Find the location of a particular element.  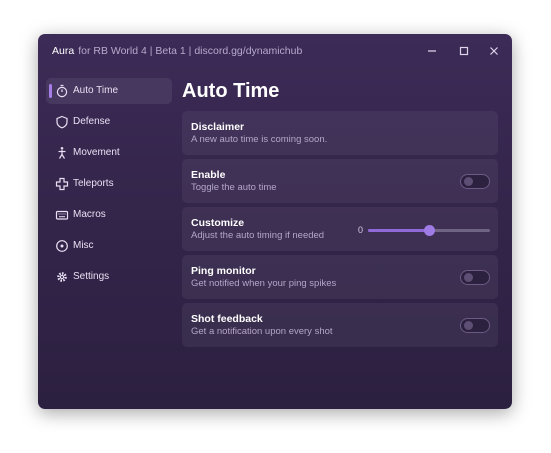

card-description: A new auto time is coming soon. is located at coordinates (259, 139).